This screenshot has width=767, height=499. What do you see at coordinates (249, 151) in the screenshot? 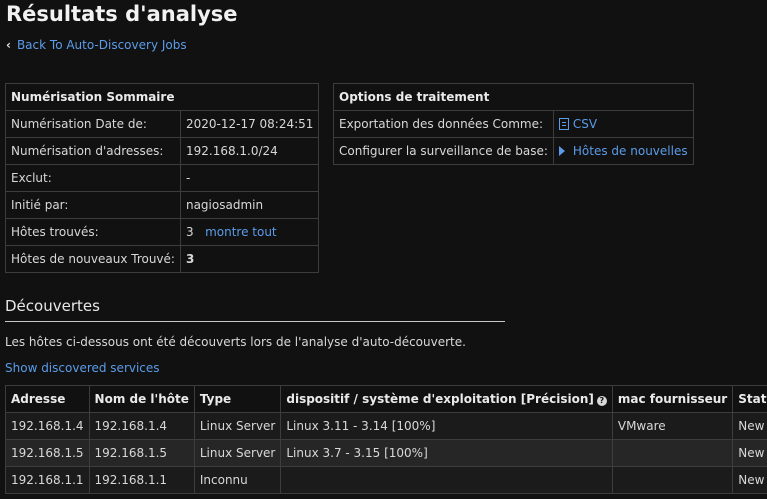
I see `summary-value: 192.168.1.0/24` at bounding box center [249, 151].